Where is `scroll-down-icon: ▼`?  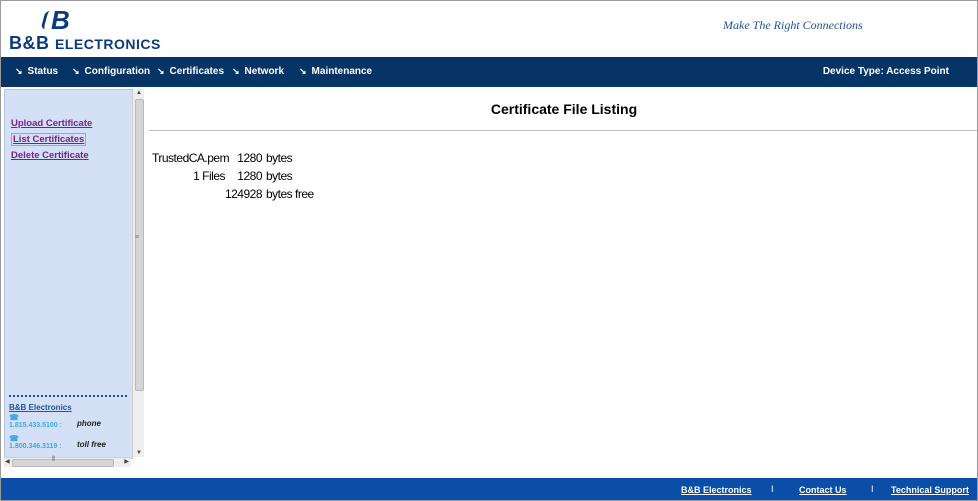 scroll-down-icon: ▼ is located at coordinates (139, 453).